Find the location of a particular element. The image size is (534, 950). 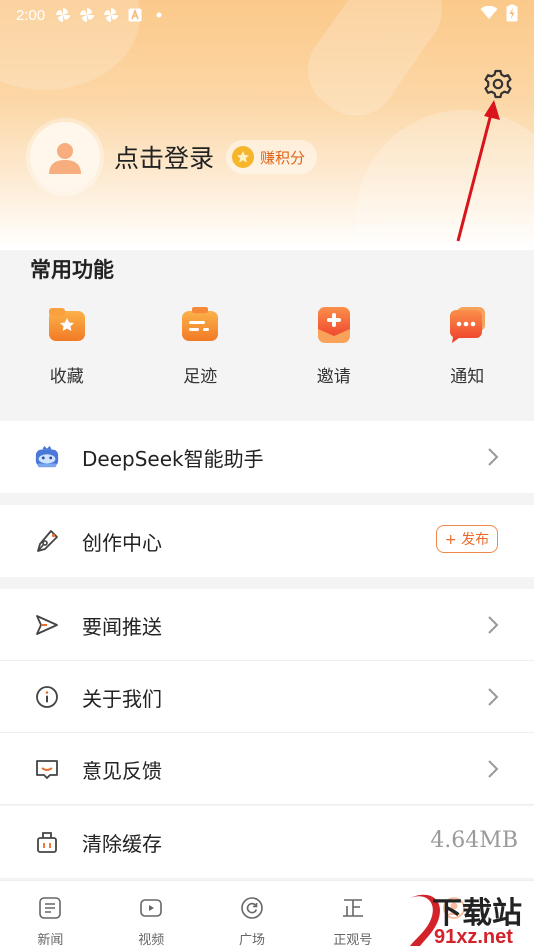

login-link: 点击登录 is located at coordinates (164, 157).